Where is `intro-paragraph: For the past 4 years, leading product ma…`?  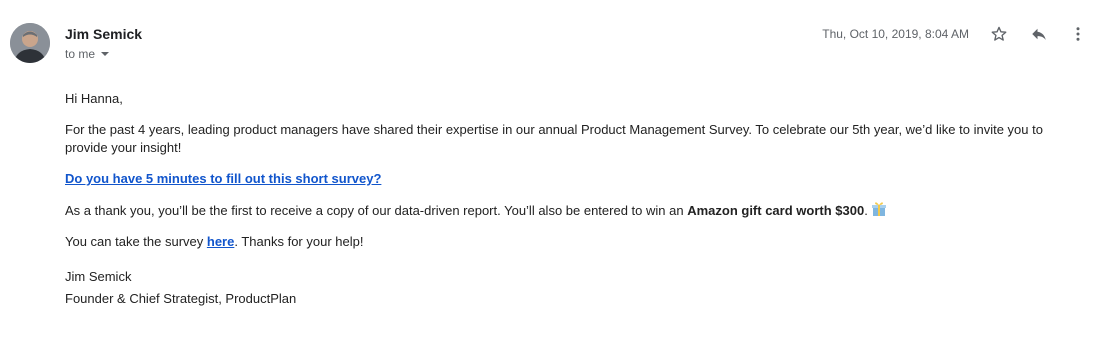 intro-paragraph: For the past 4 years, leading product ma… is located at coordinates (554, 138).